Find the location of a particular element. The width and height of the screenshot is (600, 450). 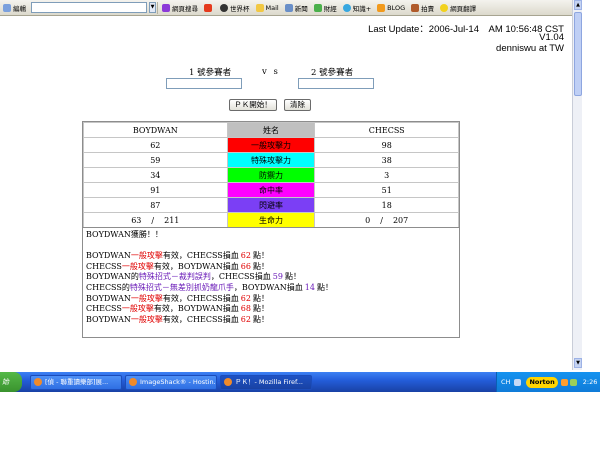

competitor-2-label: 2 號參賽者 is located at coordinates (332, 73).